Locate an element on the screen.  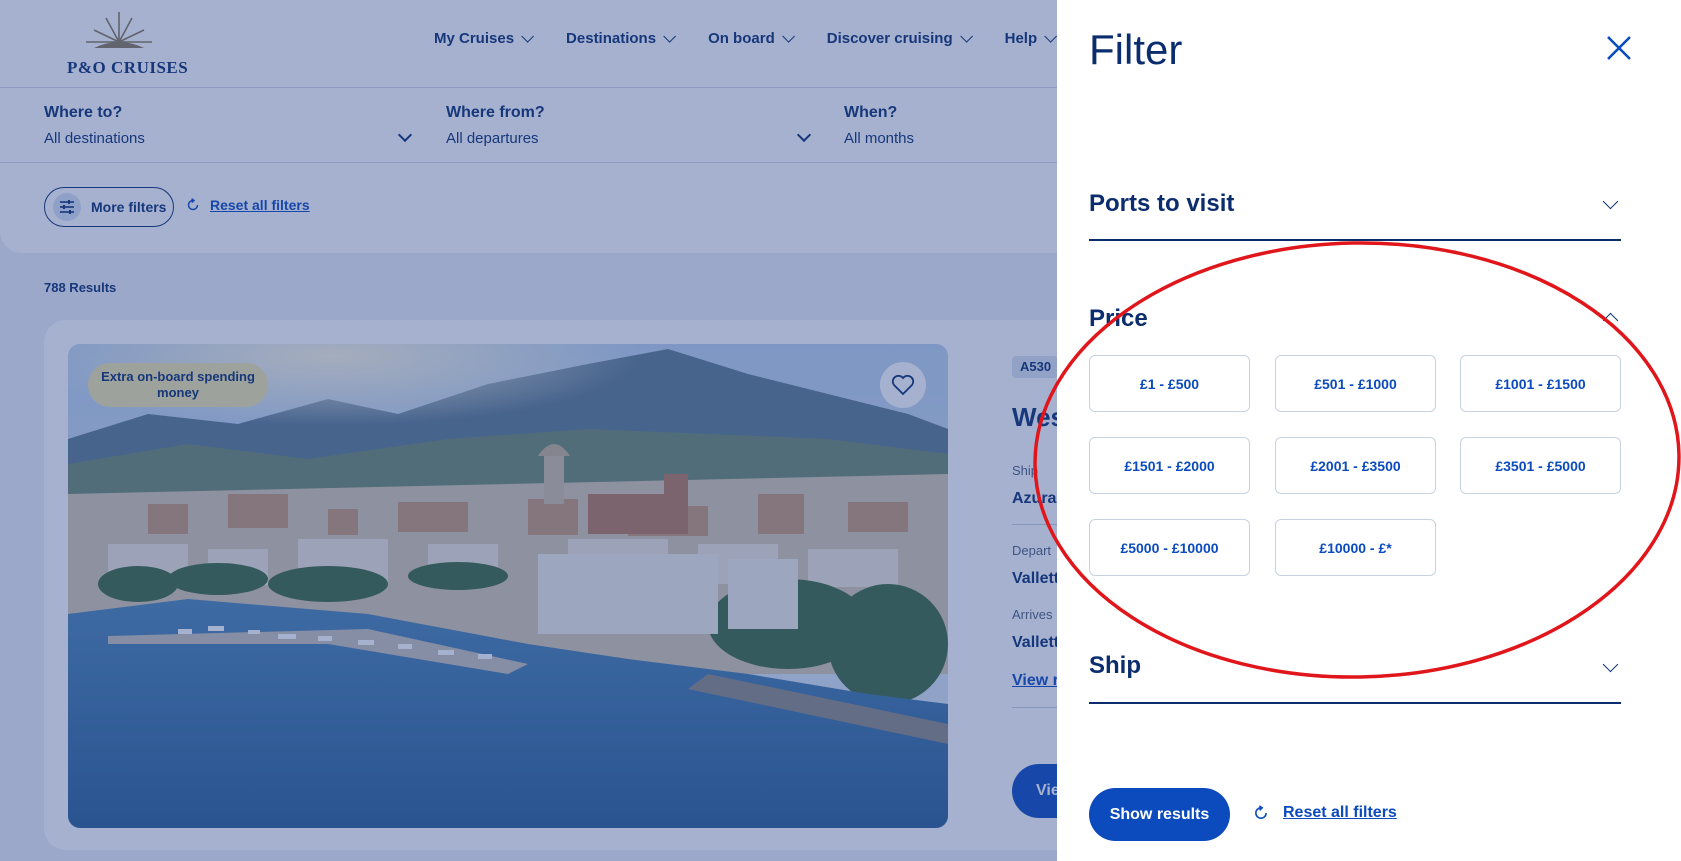
show-results-button: Show results is located at coordinates (1159, 814).